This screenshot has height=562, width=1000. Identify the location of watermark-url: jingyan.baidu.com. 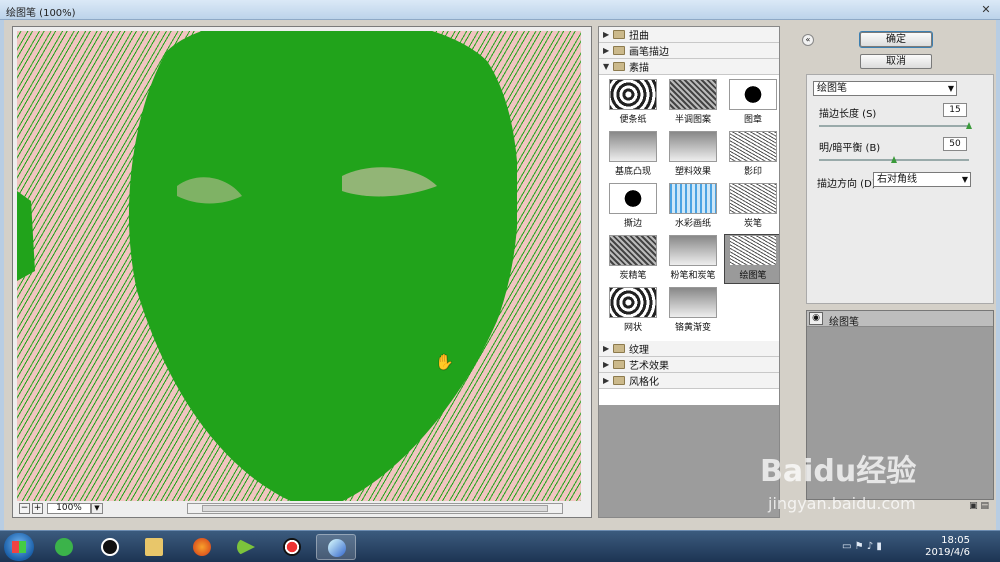
(842, 503).